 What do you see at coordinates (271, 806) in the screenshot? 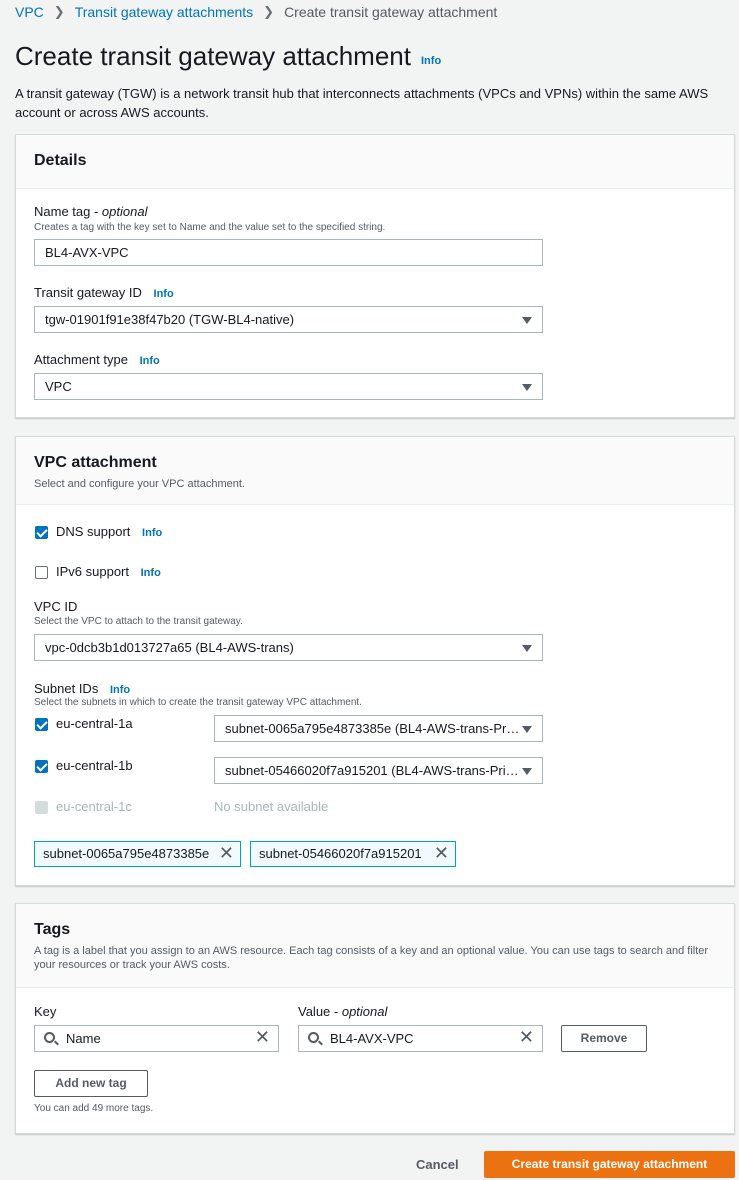
I see `no-subnet-text: No subnet available` at bounding box center [271, 806].